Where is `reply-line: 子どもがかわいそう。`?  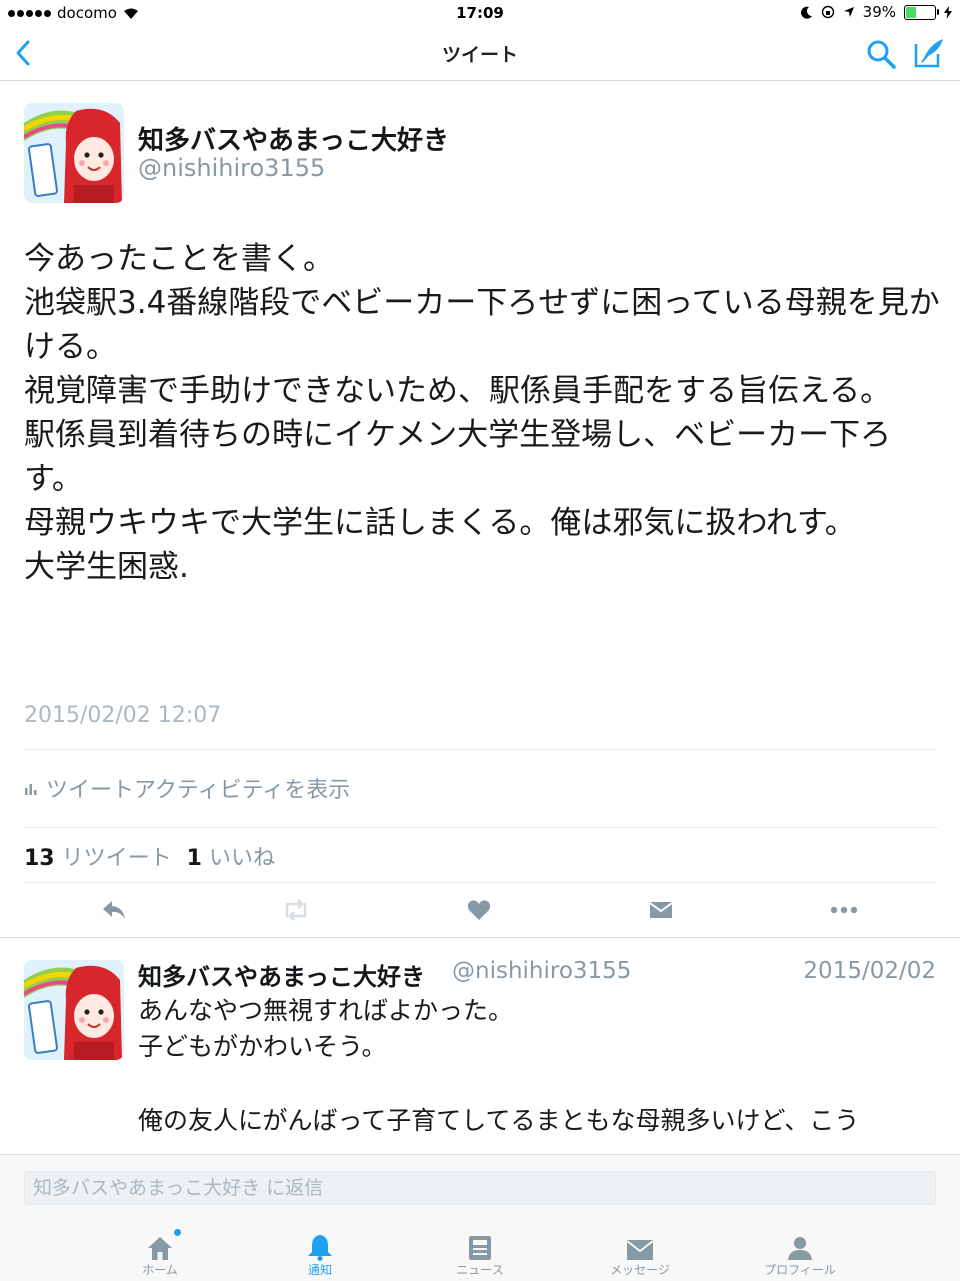
reply-line: 子どもがかわいそう。 is located at coordinates (262, 1046).